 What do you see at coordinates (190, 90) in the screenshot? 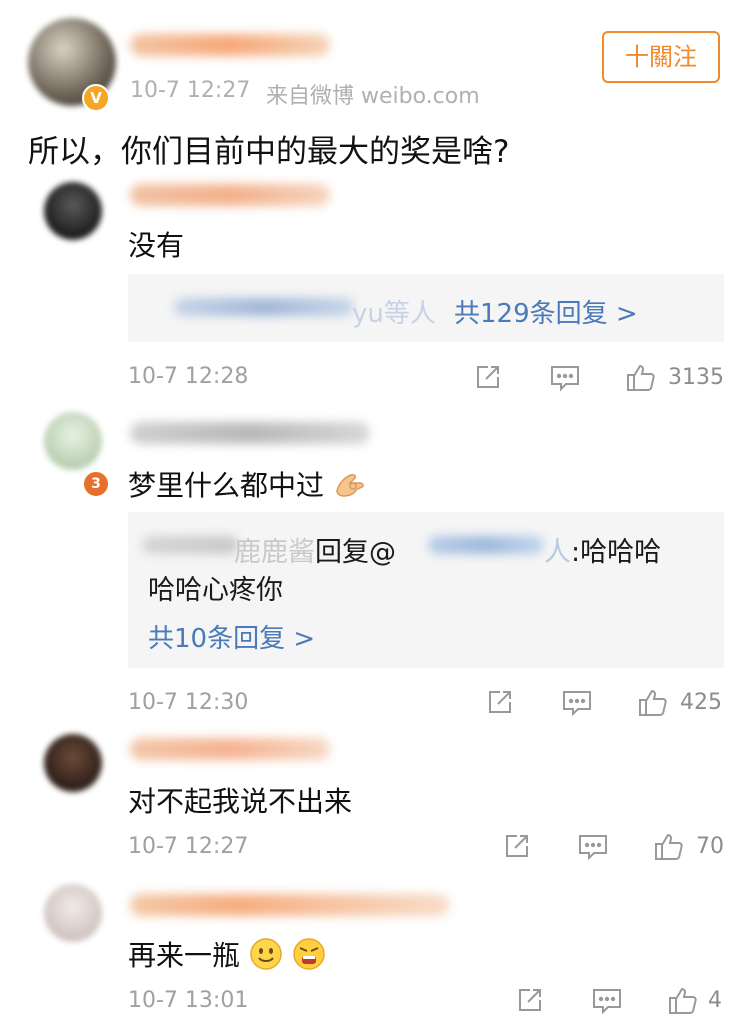
I see `post-timestamp: 10-7 12:27` at bounding box center [190, 90].